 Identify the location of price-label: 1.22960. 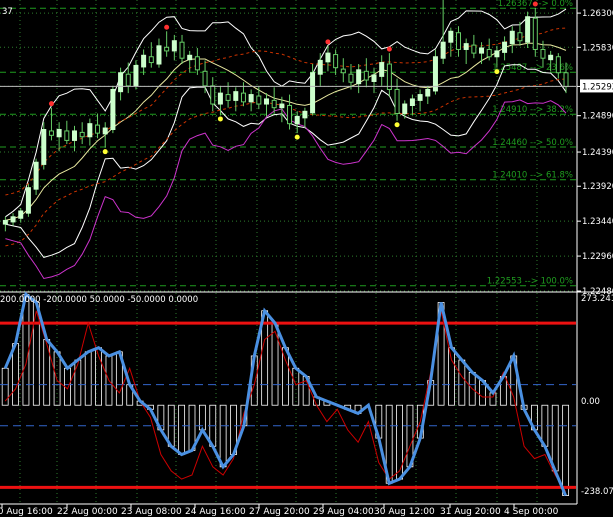
(597, 257).